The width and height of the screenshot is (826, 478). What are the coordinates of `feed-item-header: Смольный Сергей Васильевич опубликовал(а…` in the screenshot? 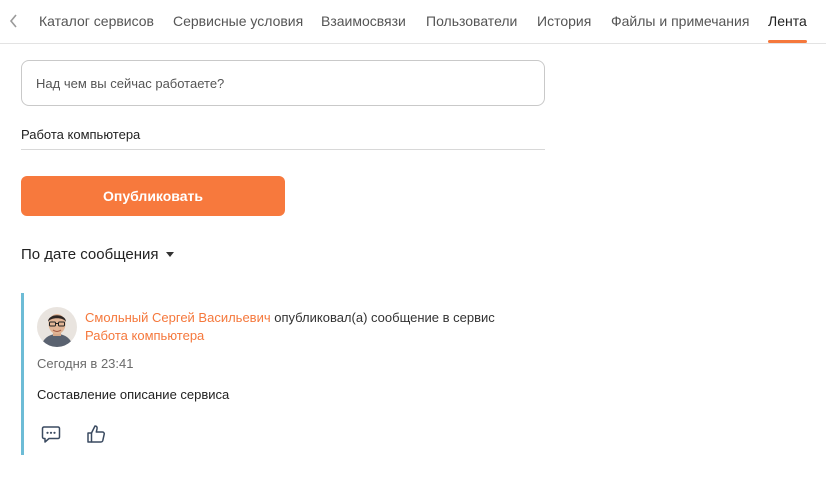 It's located at (295, 327).